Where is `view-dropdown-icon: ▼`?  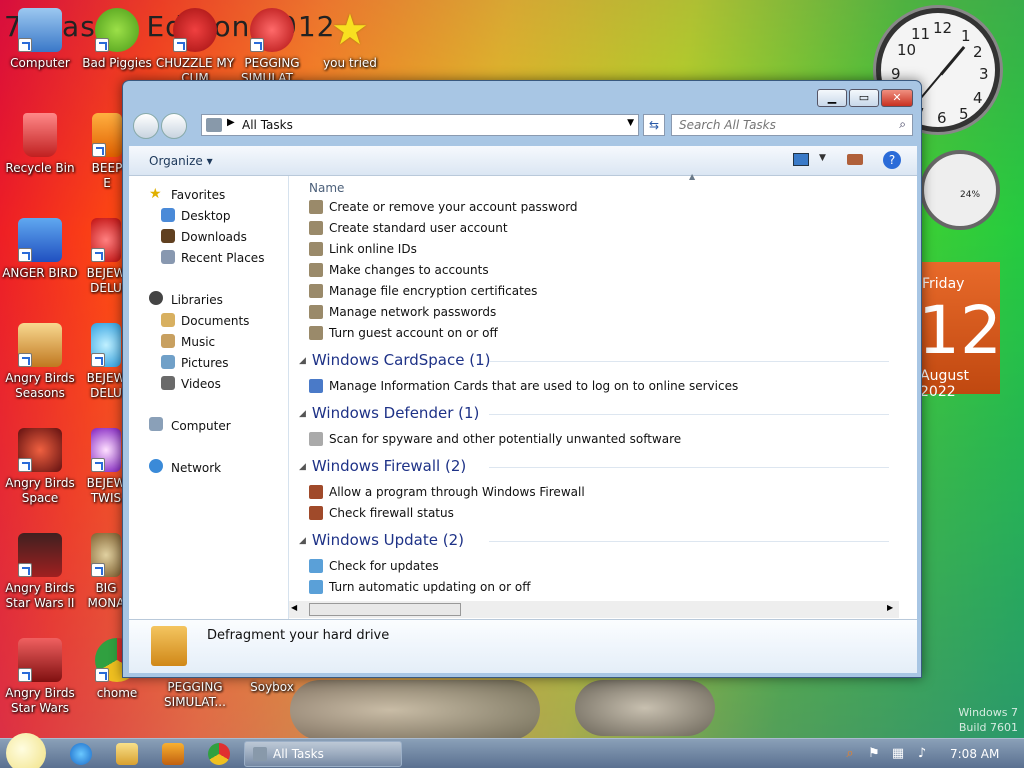
view-dropdown-icon: ▼ is located at coordinates (822, 158).